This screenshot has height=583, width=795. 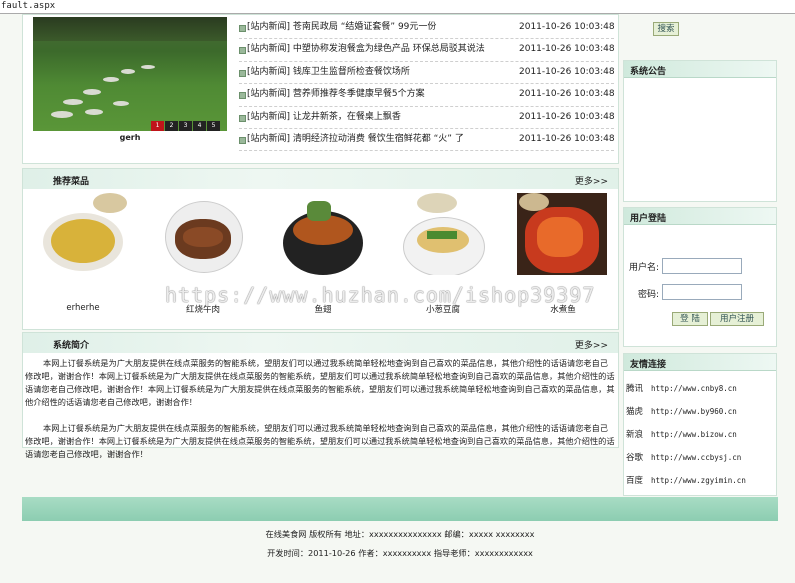 I want to click on watermark-text: https://www.huzhan.com/ishop39397, so click(x=380, y=295).